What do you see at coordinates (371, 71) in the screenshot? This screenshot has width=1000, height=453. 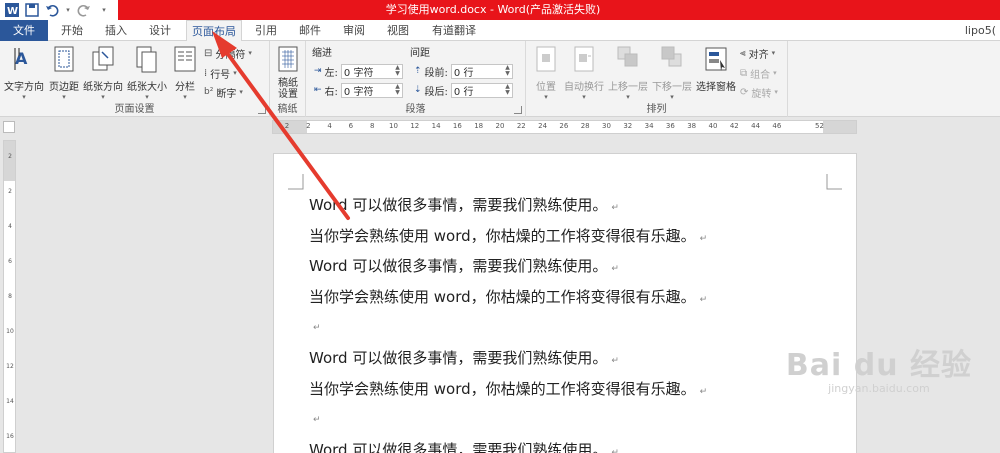 I see `indent-left-input: 0 字符 ▲ ▼` at bounding box center [371, 71].